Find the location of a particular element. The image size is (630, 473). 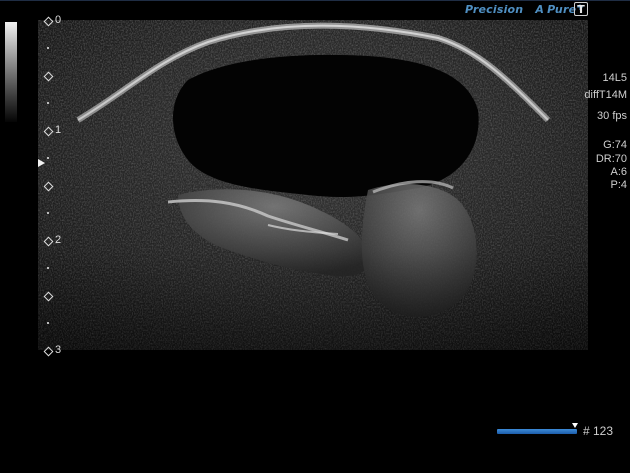

frame-counter: # 123 is located at coordinates (598, 431).